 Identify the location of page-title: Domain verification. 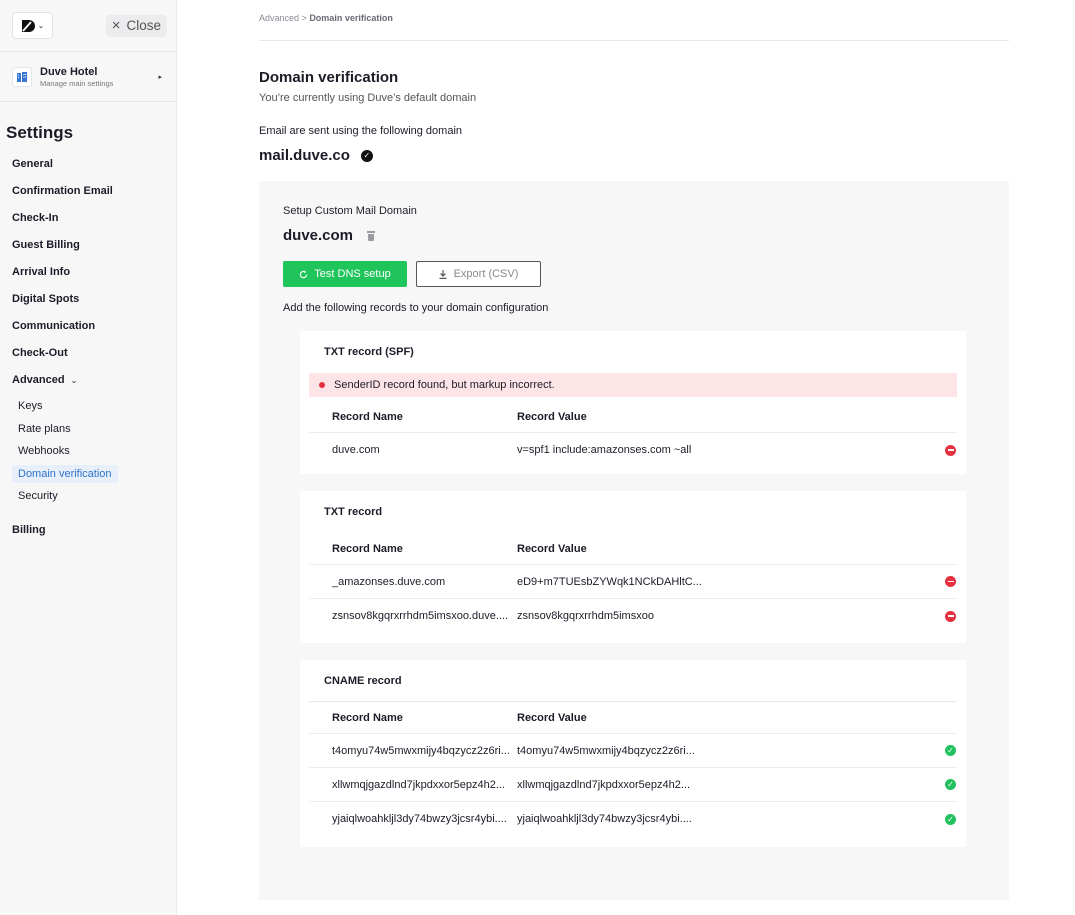
(329, 77).